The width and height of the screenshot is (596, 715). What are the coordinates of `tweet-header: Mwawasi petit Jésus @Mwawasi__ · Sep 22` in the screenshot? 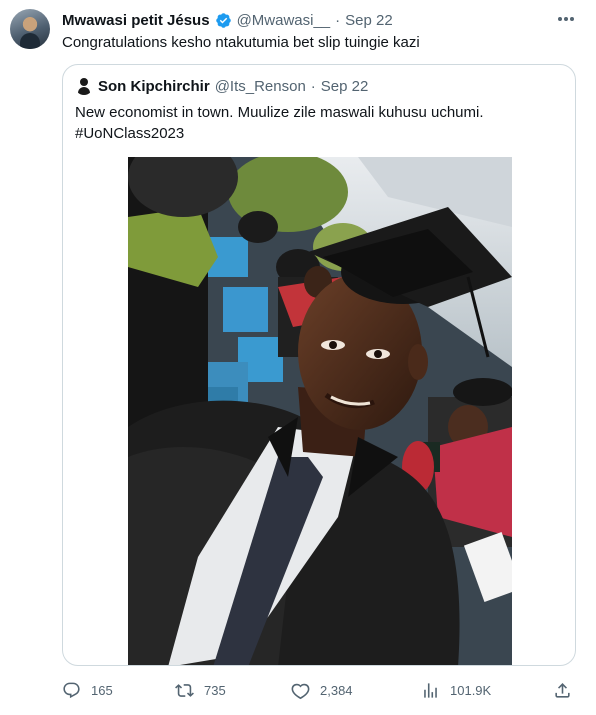 It's located at (227, 20).